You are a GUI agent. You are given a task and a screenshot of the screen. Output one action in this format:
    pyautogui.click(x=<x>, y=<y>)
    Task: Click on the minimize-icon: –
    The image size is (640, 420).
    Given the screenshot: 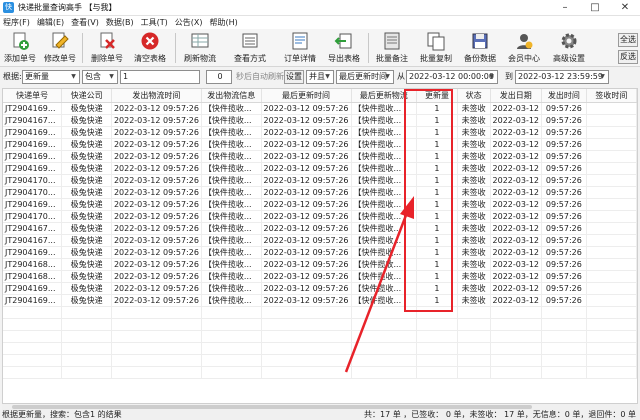 What is the action you would take?
    pyautogui.click(x=565, y=8)
    